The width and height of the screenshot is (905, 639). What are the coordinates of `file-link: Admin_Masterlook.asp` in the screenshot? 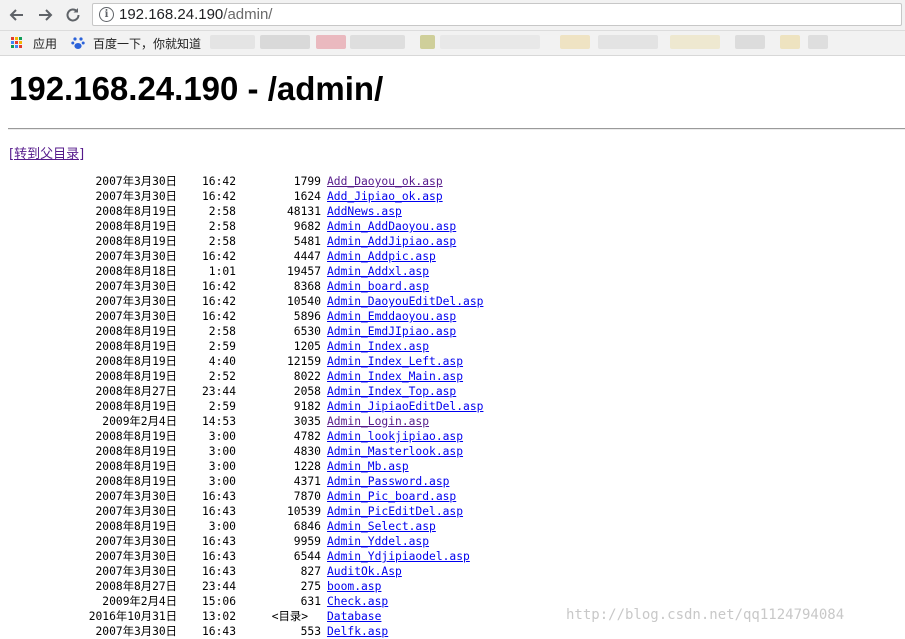 It's located at (395, 451).